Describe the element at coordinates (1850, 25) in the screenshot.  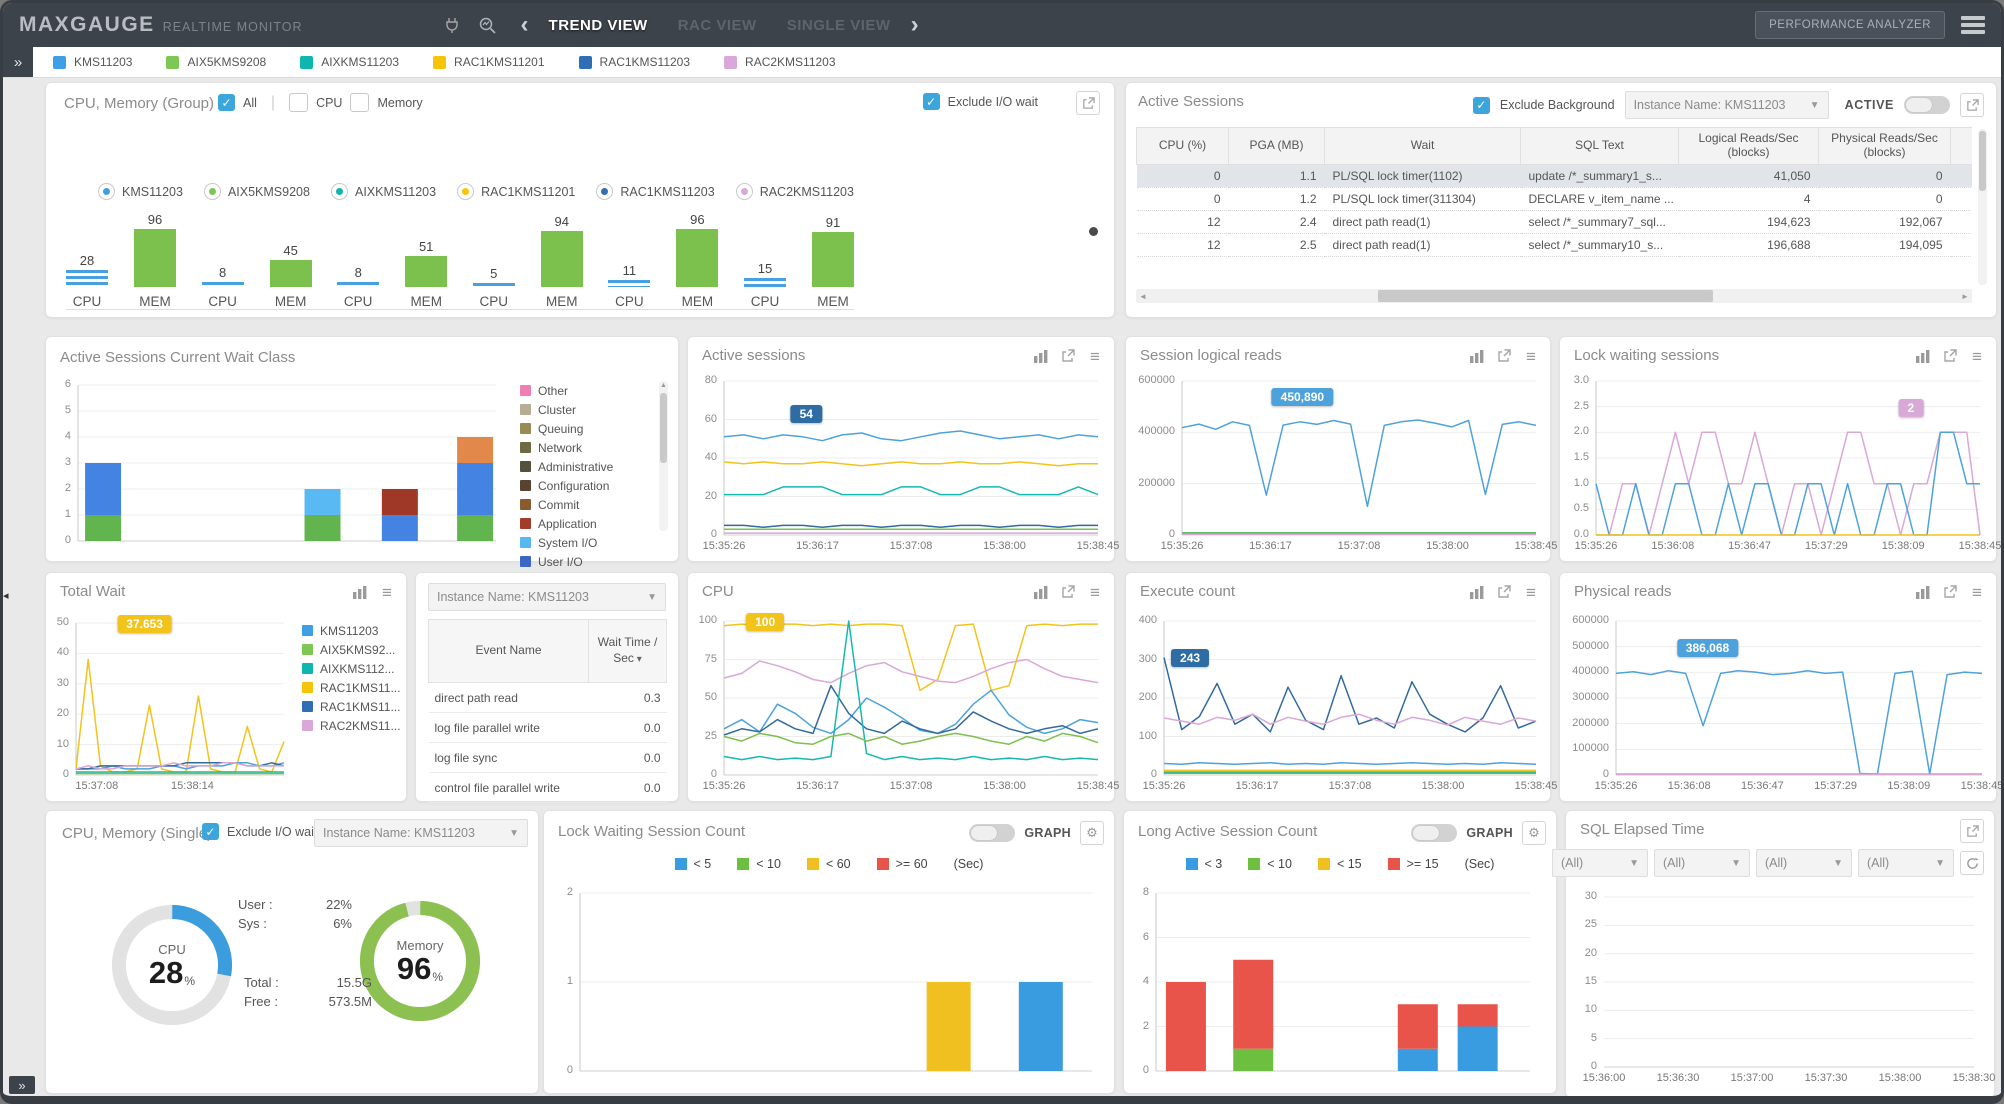
I see `performance-analyzer-button: PERFORMANCE ANALYZER` at that location.